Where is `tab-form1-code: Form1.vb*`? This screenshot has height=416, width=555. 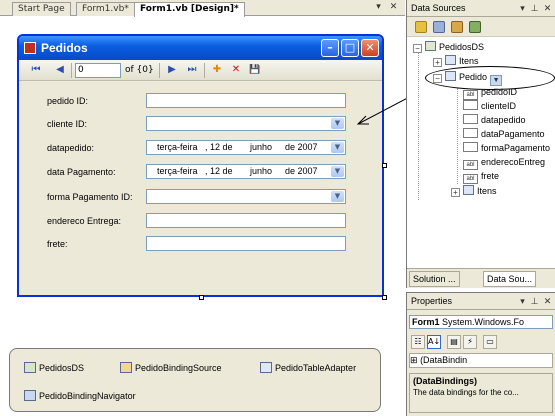 tab-form1-code: Form1.vb* is located at coordinates (105, 9).